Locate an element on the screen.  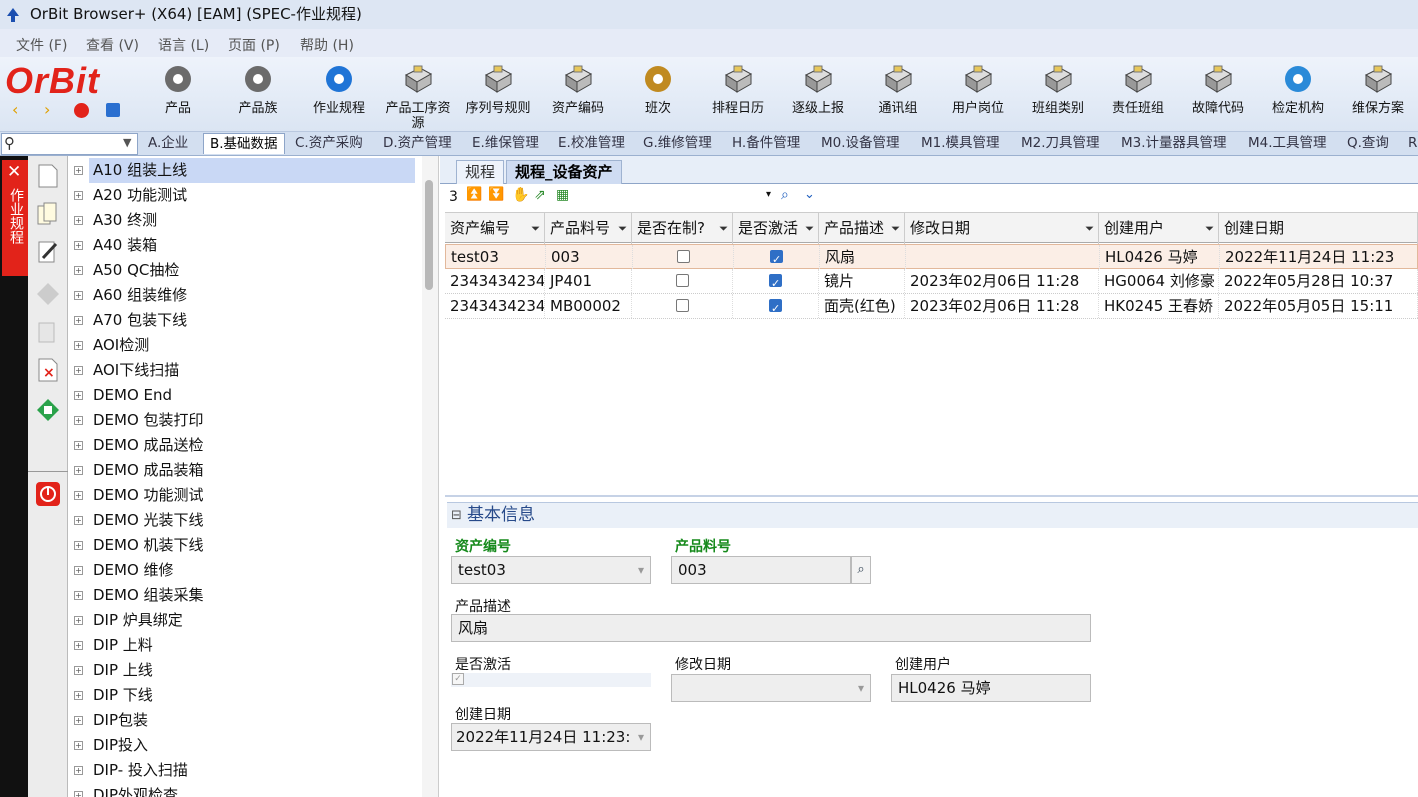
tree-item: + DIP 上线 is located at coordinates (244, 670).